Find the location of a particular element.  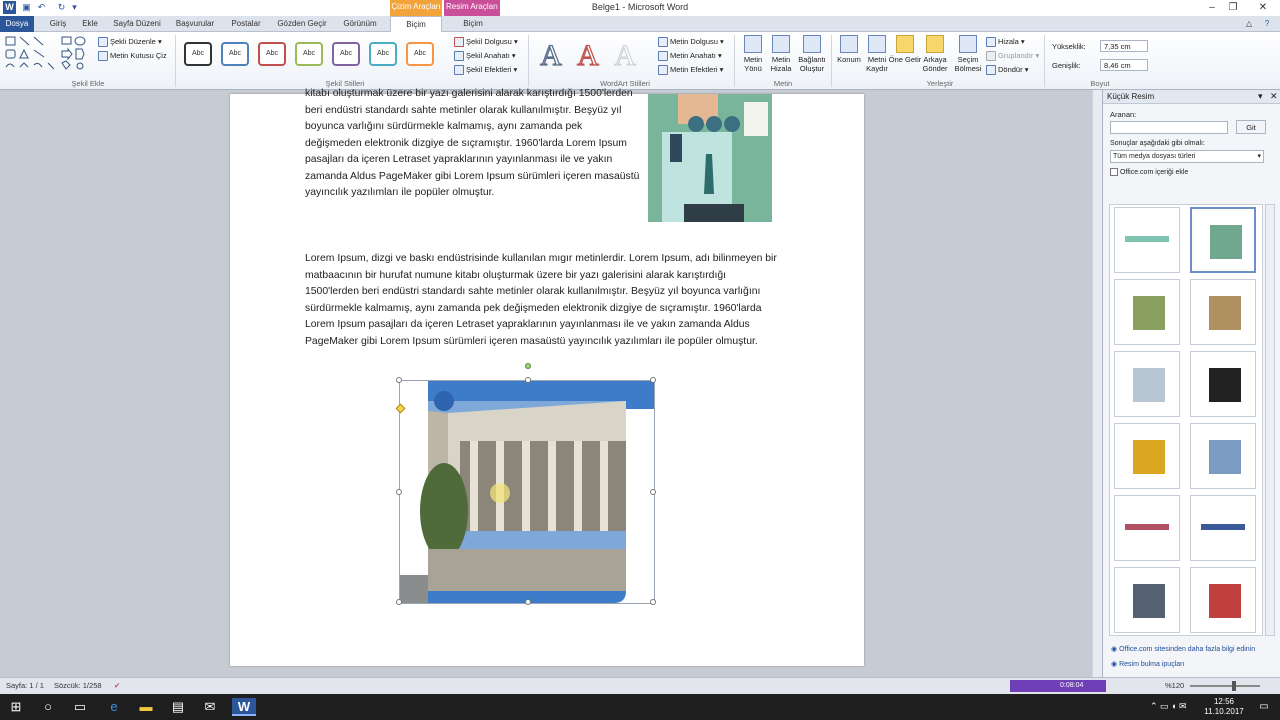

search-input is located at coordinates (1169, 127).